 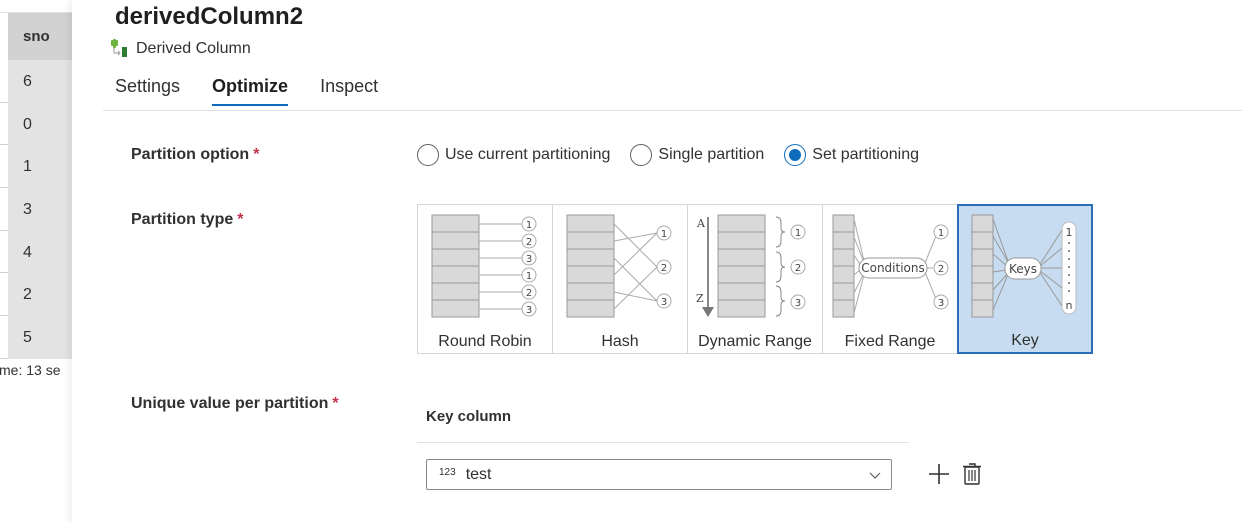 I want to click on partition-type-label: Hash, so click(x=620, y=341).